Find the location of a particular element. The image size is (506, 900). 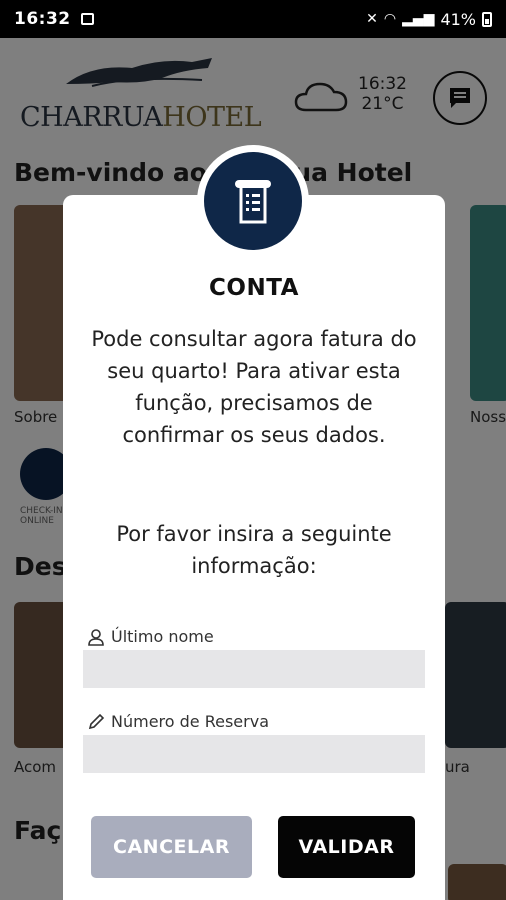

status-right: ✕ ◠ ▂▄▆ 41% is located at coordinates (429, 19).